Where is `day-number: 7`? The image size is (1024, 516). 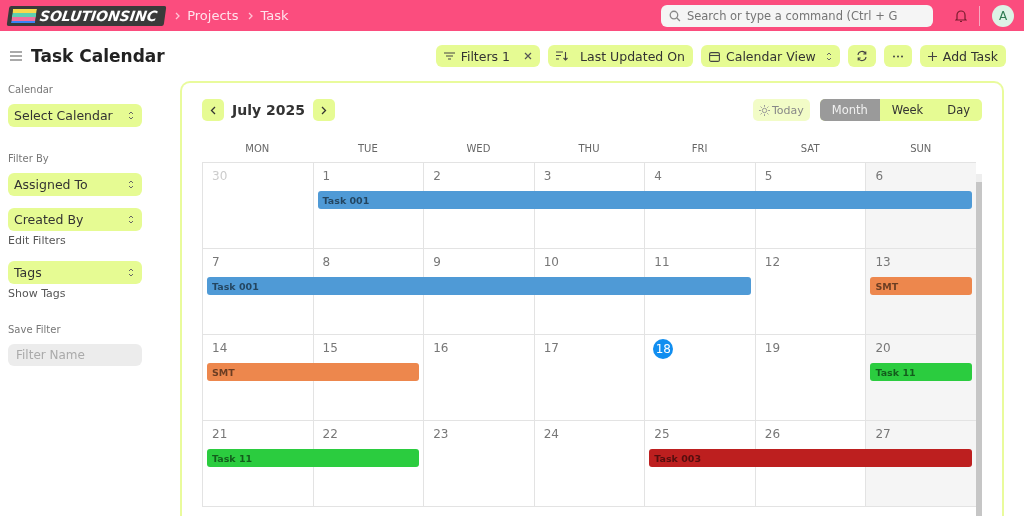
day-number: 7 is located at coordinates (215, 262).